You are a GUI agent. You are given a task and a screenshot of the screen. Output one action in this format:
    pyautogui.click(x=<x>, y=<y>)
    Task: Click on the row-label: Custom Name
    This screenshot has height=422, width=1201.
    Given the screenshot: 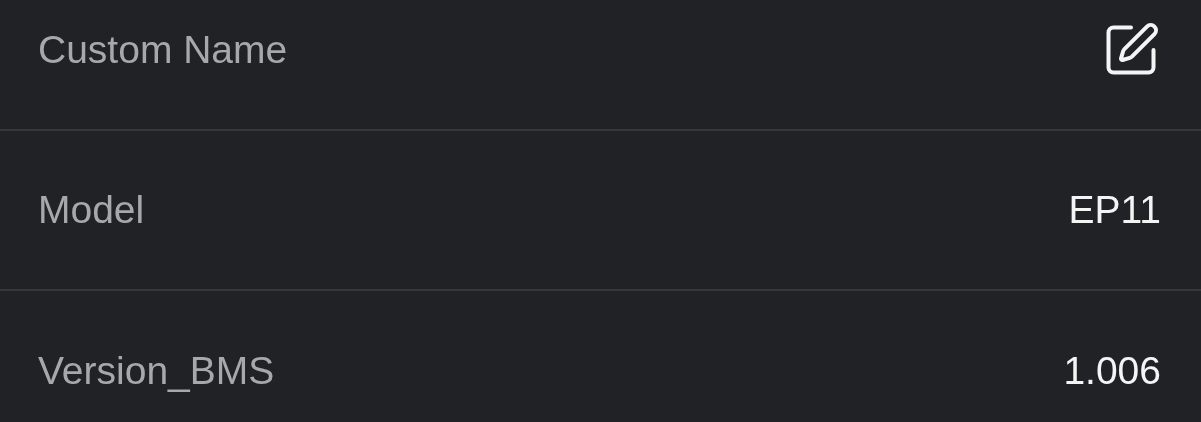 What is the action you would take?
    pyautogui.click(x=163, y=50)
    